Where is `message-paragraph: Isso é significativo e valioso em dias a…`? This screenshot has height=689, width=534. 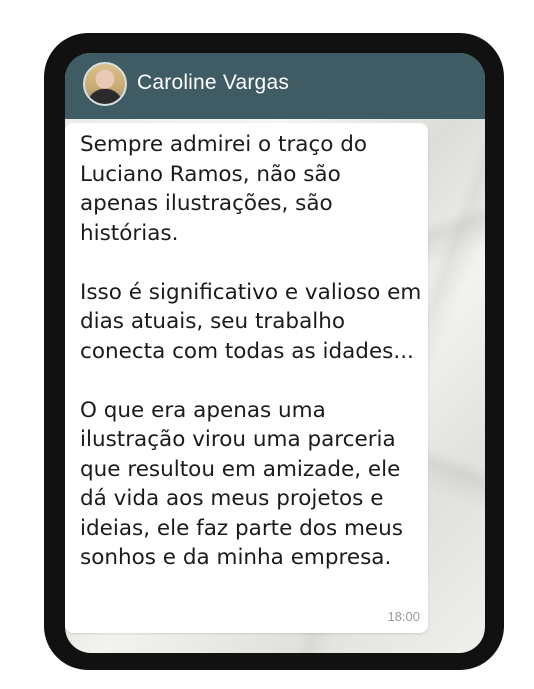
message-paragraph: Isso é significativo e valioso em dias a… is located at coordinates (251, 321).